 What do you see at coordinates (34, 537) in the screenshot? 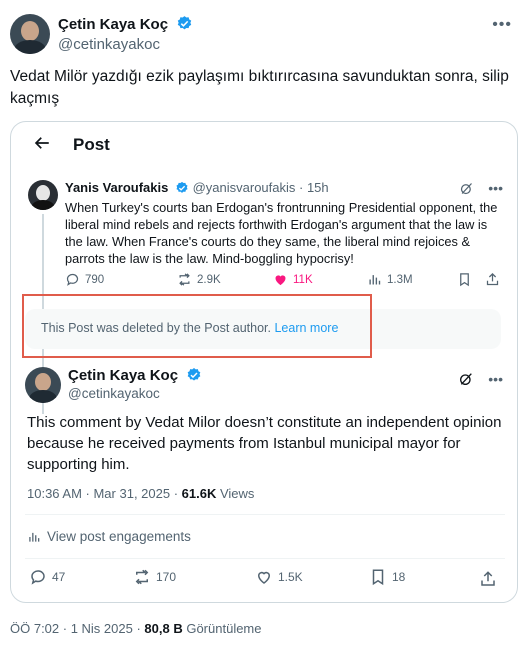
I see `analytics-icon` at bounding box center [34, 537].